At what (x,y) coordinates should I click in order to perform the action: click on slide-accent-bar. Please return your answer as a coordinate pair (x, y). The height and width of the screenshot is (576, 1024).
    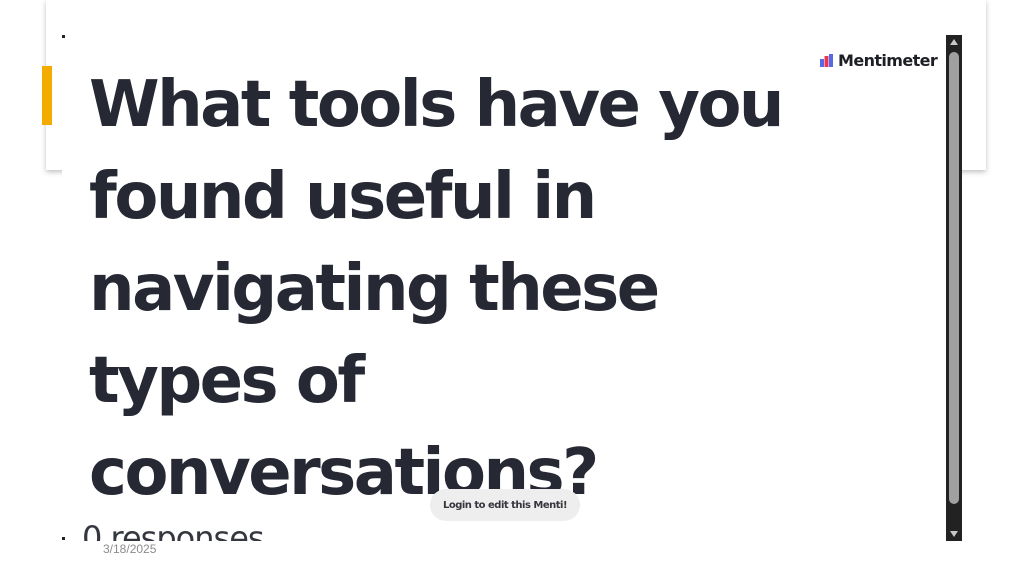
    Looking at the image, I should click on (47, 95).